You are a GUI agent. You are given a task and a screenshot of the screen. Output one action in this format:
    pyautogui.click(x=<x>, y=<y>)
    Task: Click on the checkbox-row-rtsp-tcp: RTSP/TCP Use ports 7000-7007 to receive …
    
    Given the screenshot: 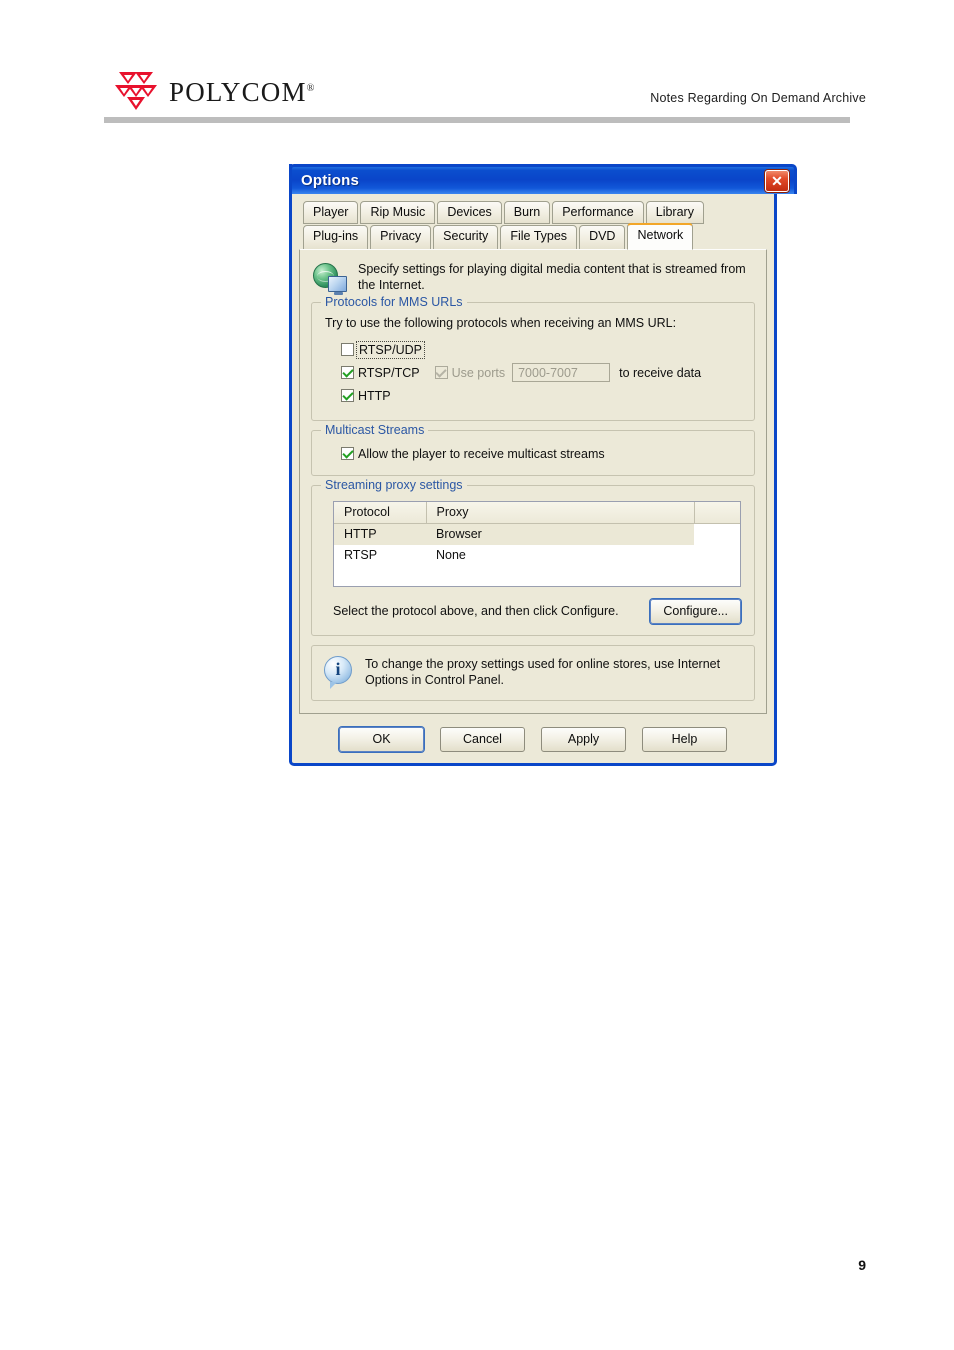 What is the action you would take?
    pyautogui.click(x=541, y=373)
    